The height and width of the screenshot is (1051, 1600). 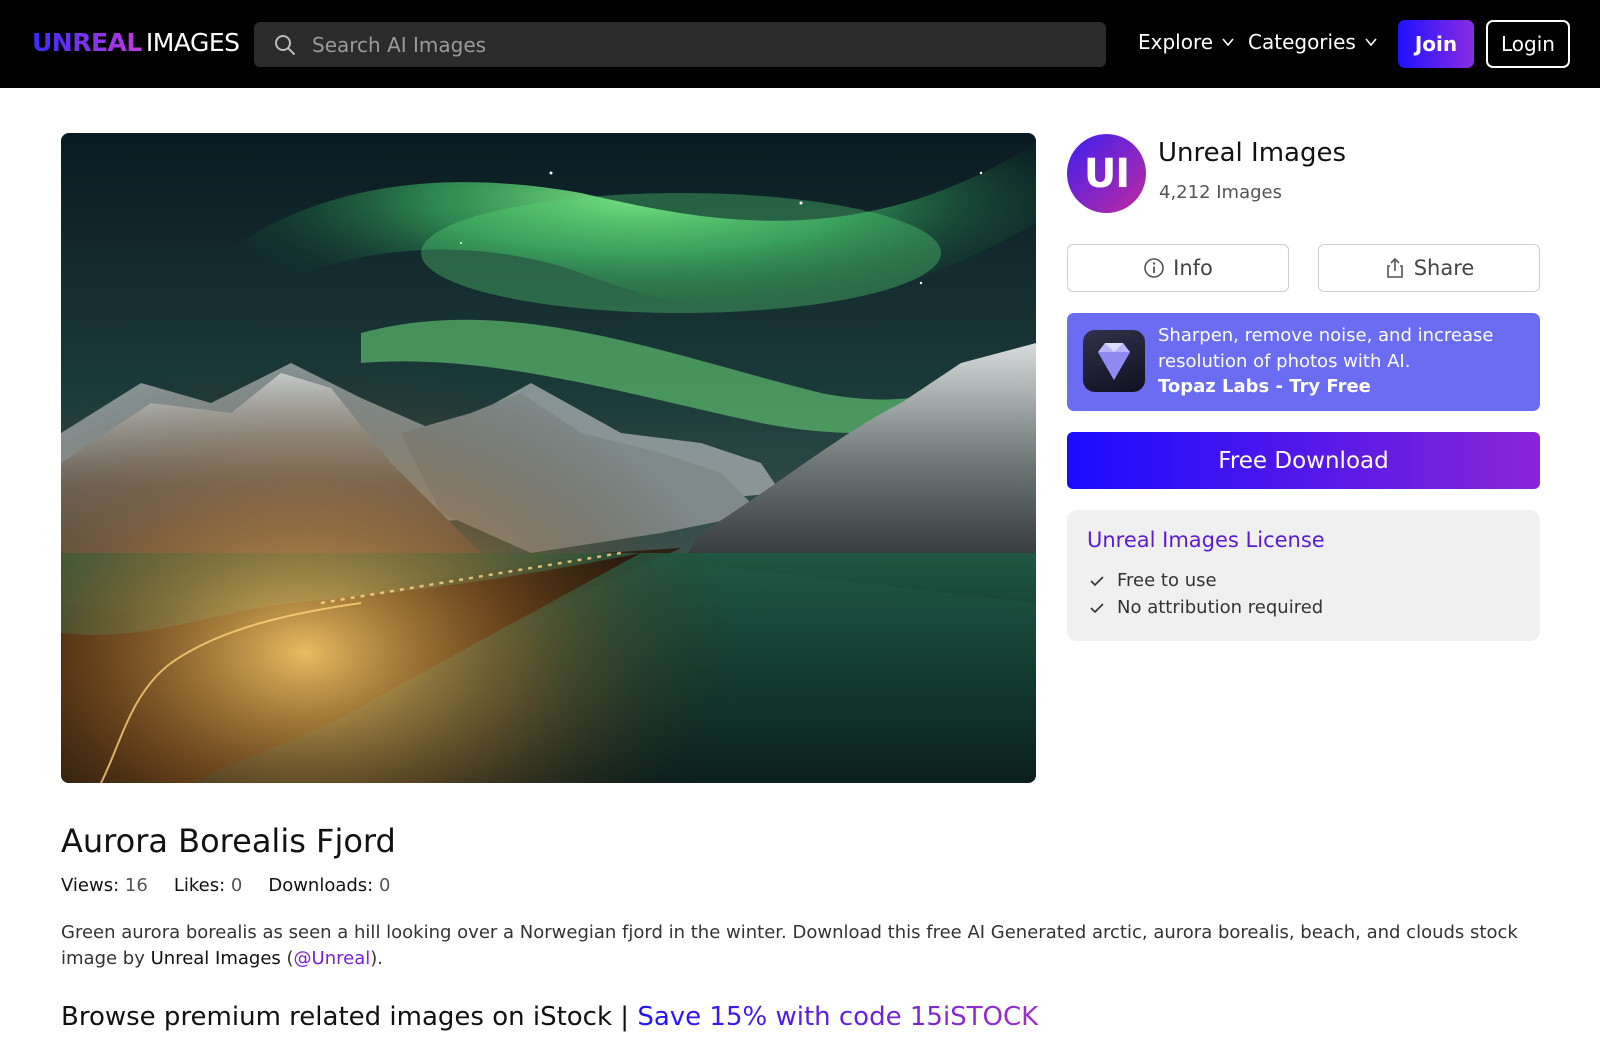 I want to click on paren-close: )., so click(x=376, y=958).